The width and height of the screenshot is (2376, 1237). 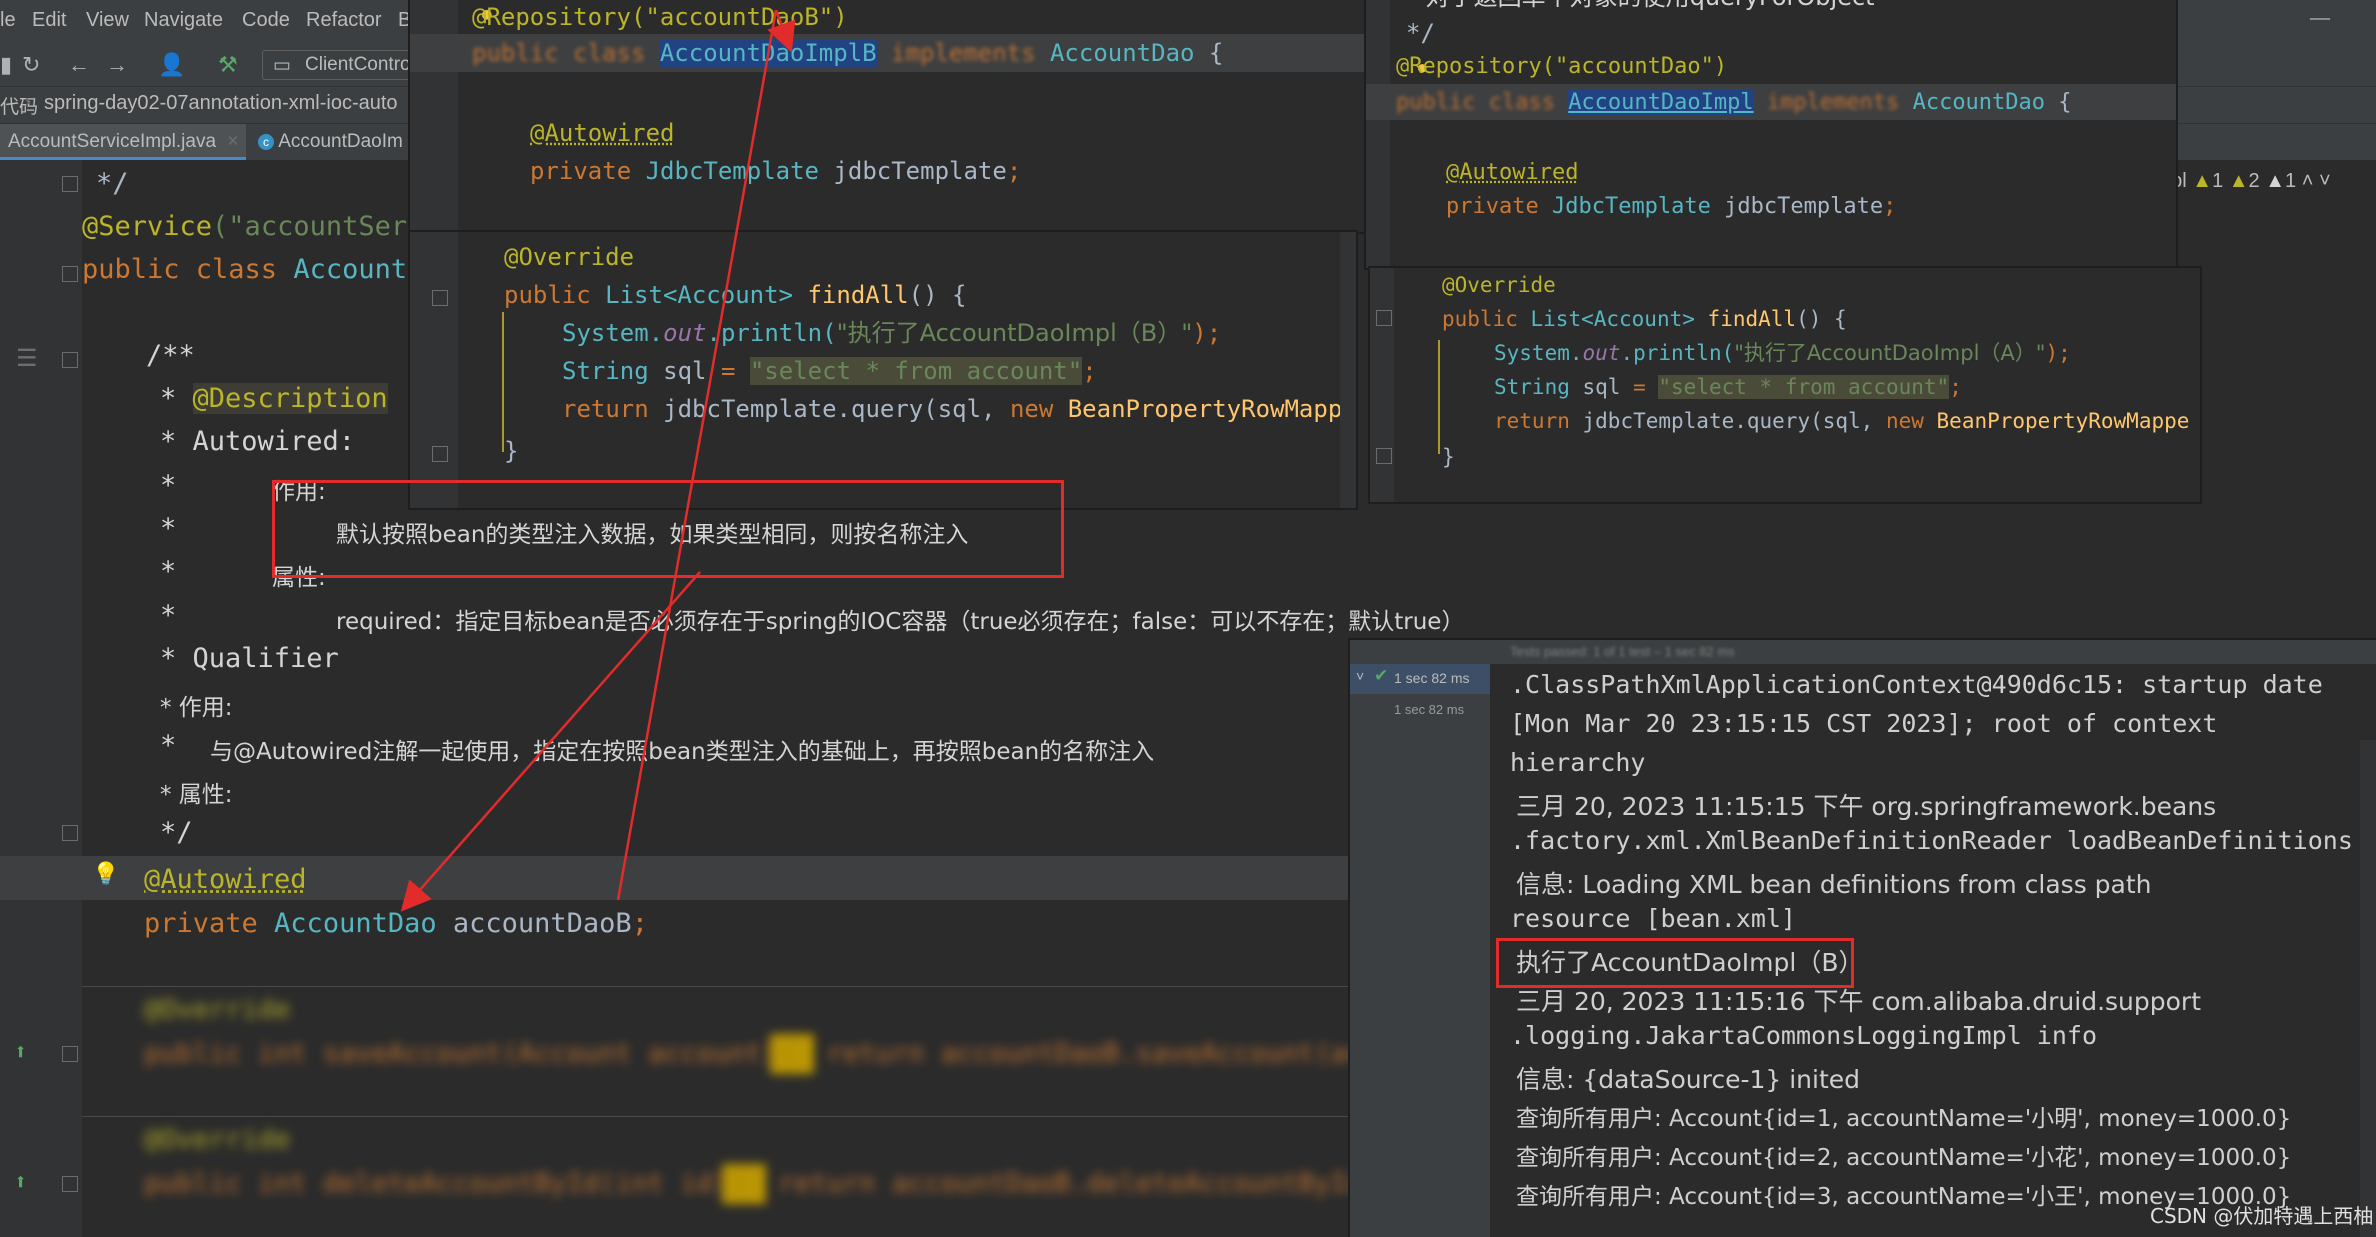 What do you see at coordinates (781, 31) in the screenshot?
I see `arrow-to-repository` at bounding box center [781, 31].